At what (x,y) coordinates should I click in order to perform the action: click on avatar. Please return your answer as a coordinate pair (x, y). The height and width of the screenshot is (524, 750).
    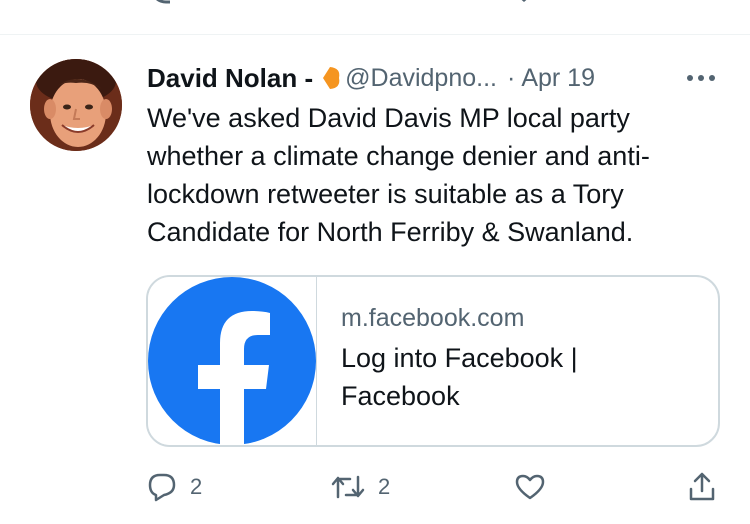
    Looking at the image, I should click on (76, 105).